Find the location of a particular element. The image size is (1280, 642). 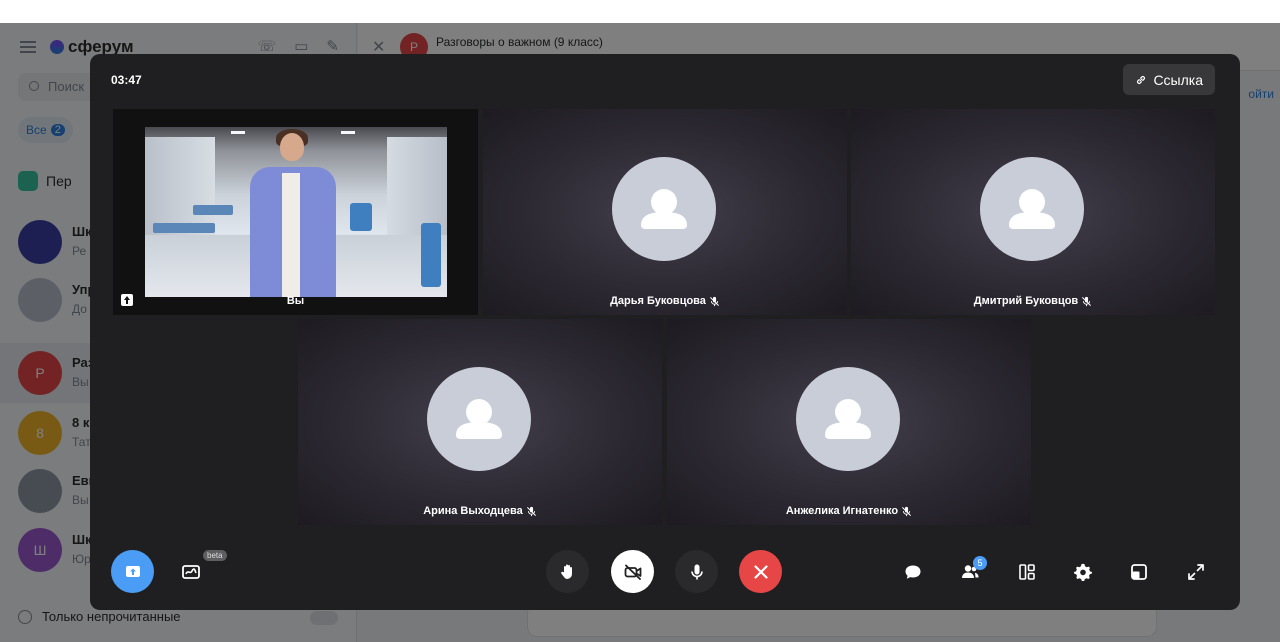

copy-link-button: Ссылка is located at coordinates (1169, 79).